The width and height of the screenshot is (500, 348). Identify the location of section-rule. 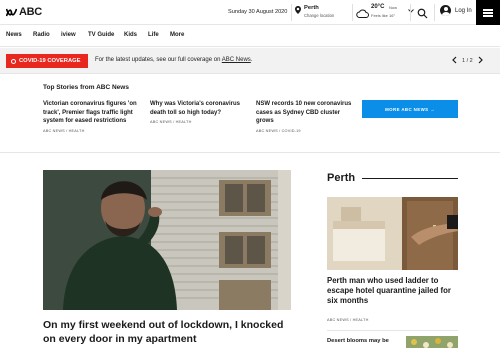
(410, 178).